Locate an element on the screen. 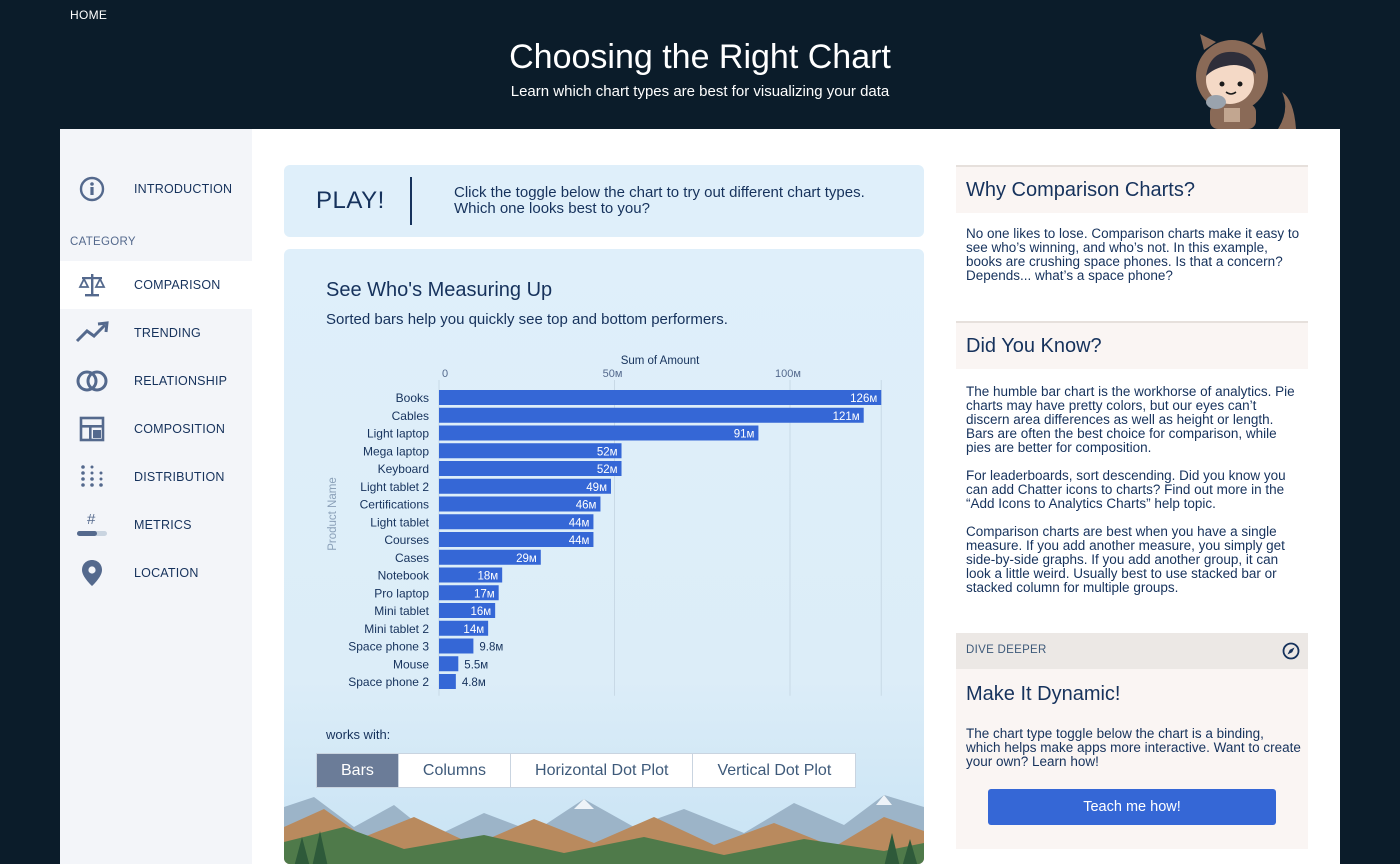 The height and width of the screenshot is (864, 1400). x-tick-label: 100м is located at coordinates (788, 374).